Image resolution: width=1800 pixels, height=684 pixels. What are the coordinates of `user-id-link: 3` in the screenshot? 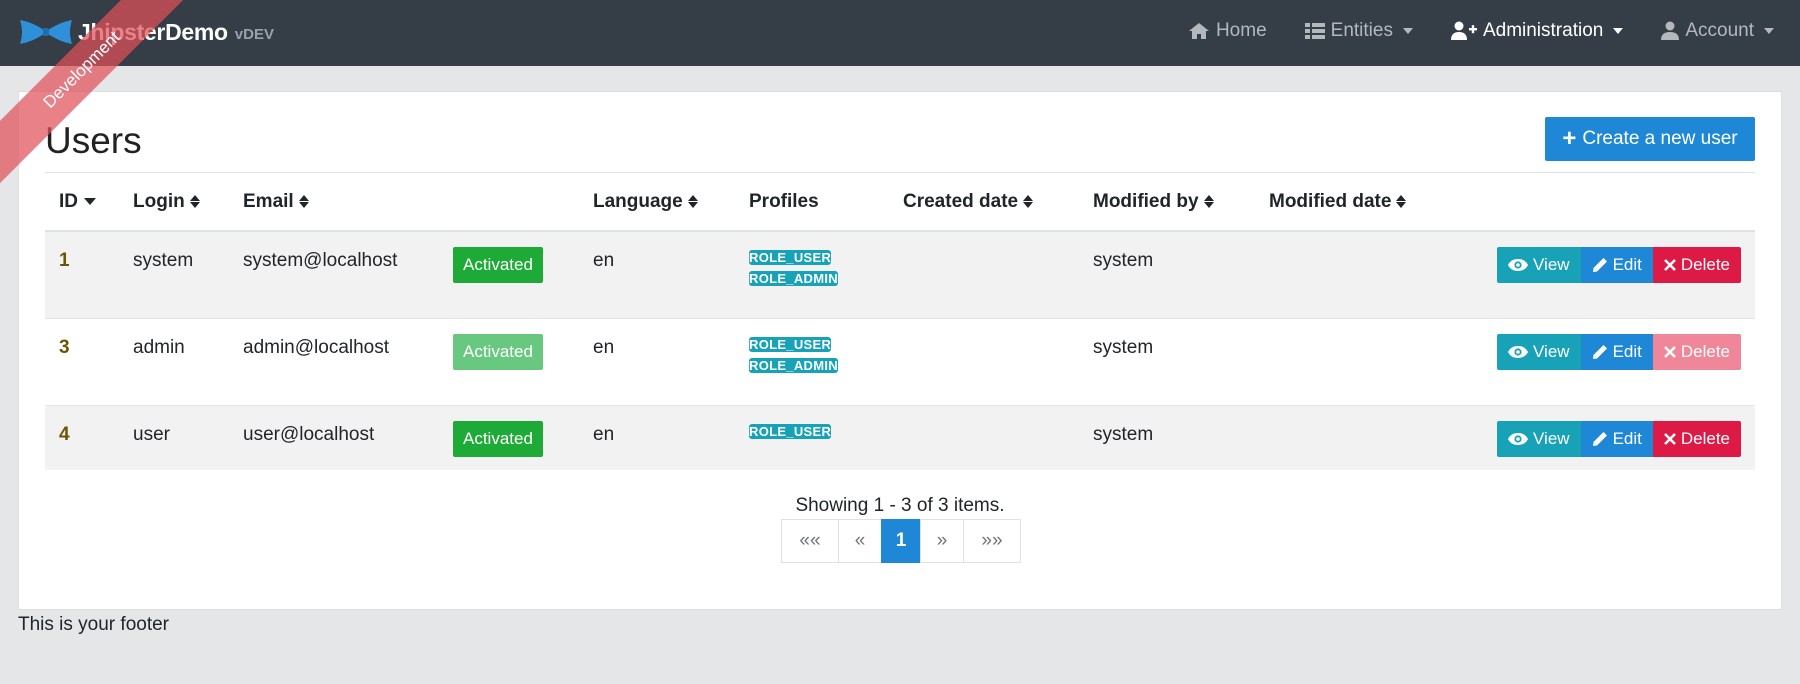 It's located at (64, 347).